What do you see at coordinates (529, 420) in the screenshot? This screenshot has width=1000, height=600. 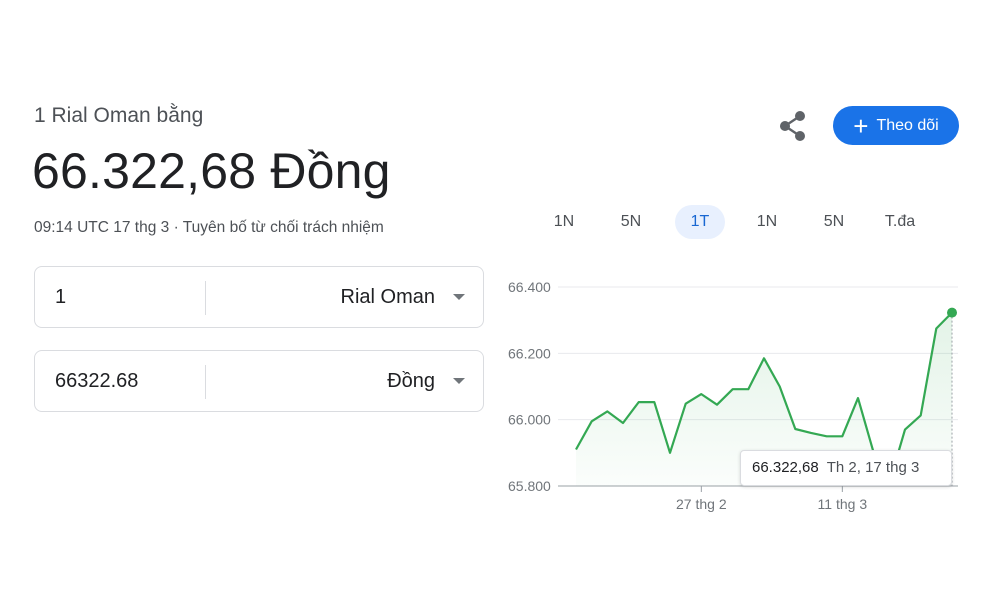 I see `y-tick-label: 66.000` at bounding box center [529, 420].